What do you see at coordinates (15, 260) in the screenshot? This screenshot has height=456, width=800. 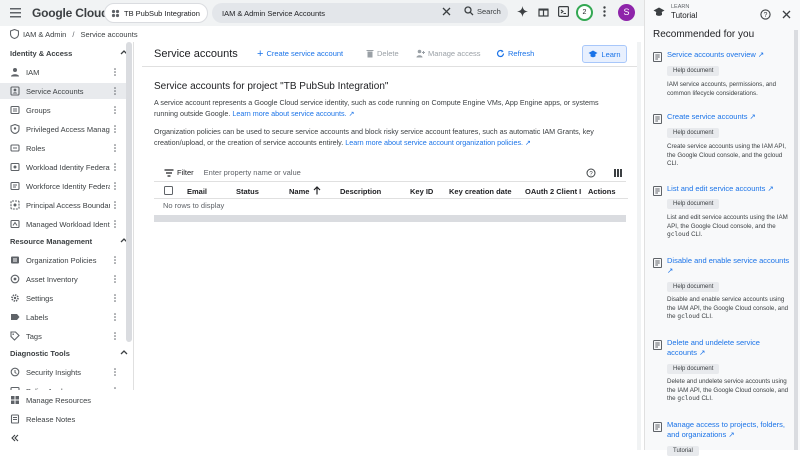 I see `policy-icon` at bounding box center [15, 260].